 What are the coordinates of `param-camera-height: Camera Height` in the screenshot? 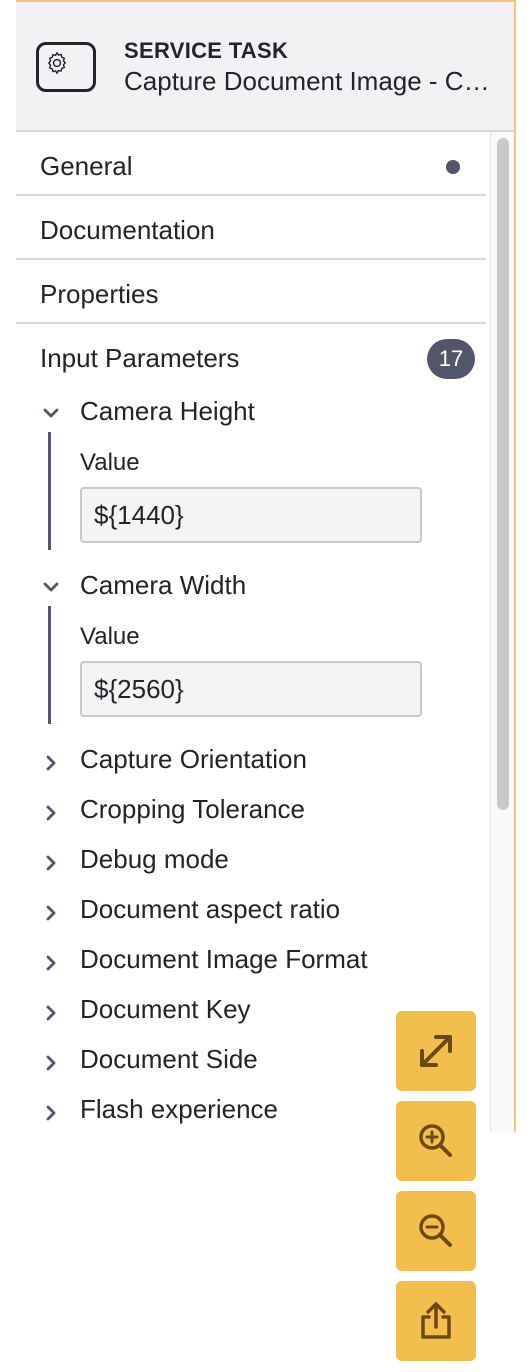 It's located at (167, 411).